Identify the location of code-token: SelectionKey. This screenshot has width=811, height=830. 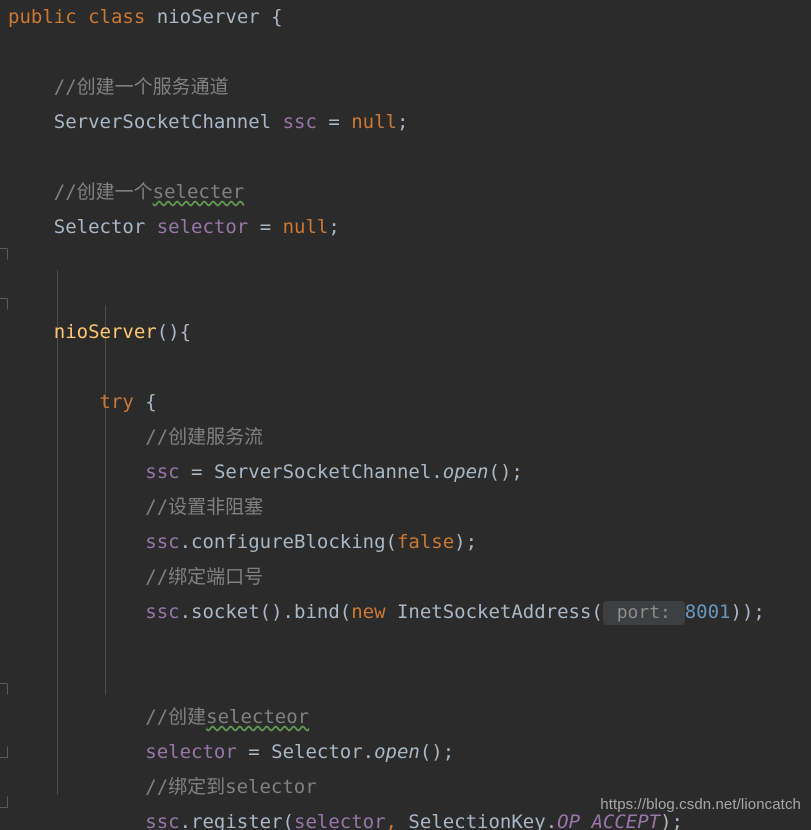
(477, 820).